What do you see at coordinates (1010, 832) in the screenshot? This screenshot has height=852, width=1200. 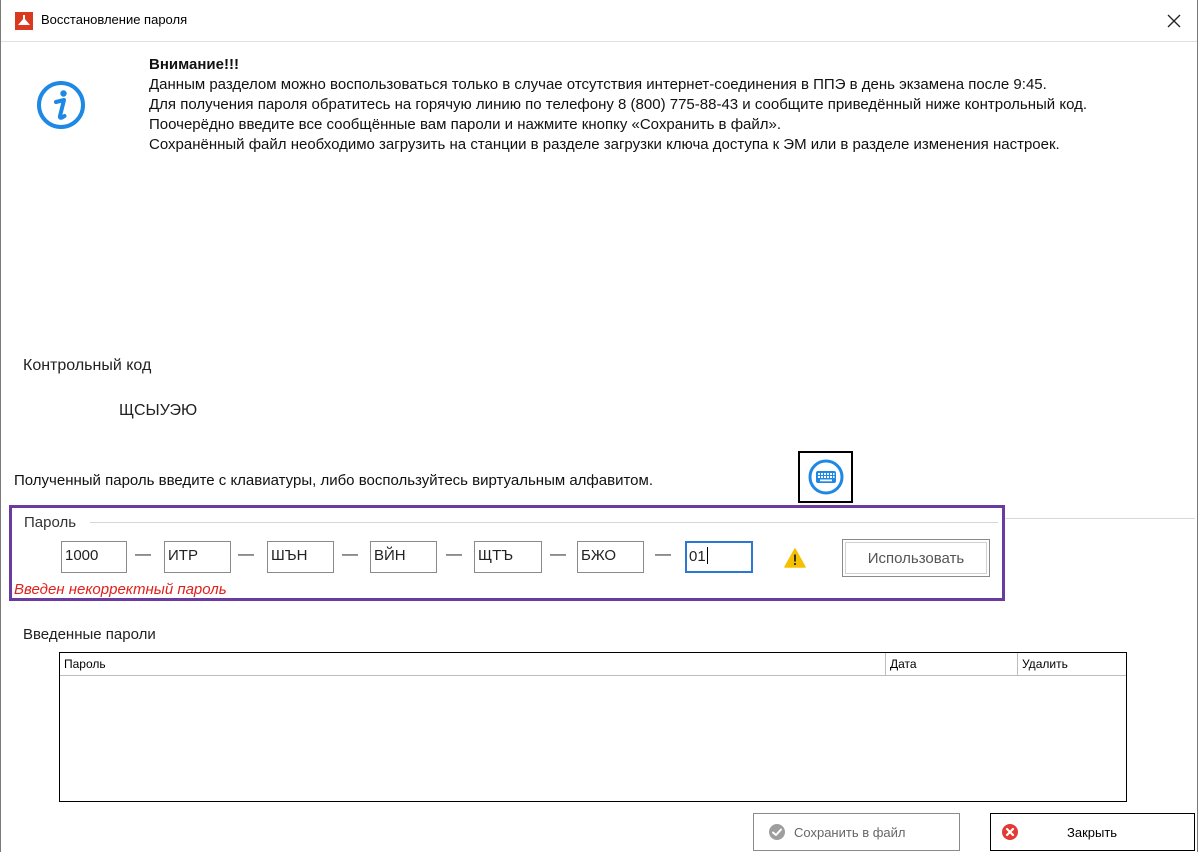 I see `error-x-icon` at bounding box center [1010, 832].